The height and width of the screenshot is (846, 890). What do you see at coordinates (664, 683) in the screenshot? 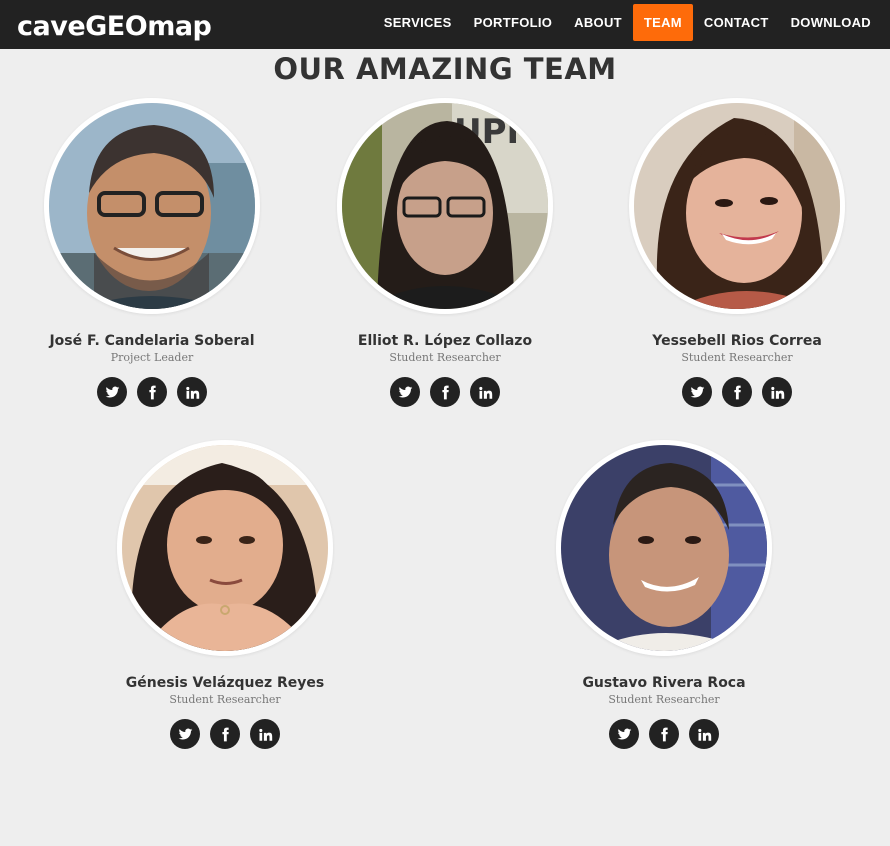
I see `member-name: Gustavo Rivera Roca` at bounding box center [664, 683].